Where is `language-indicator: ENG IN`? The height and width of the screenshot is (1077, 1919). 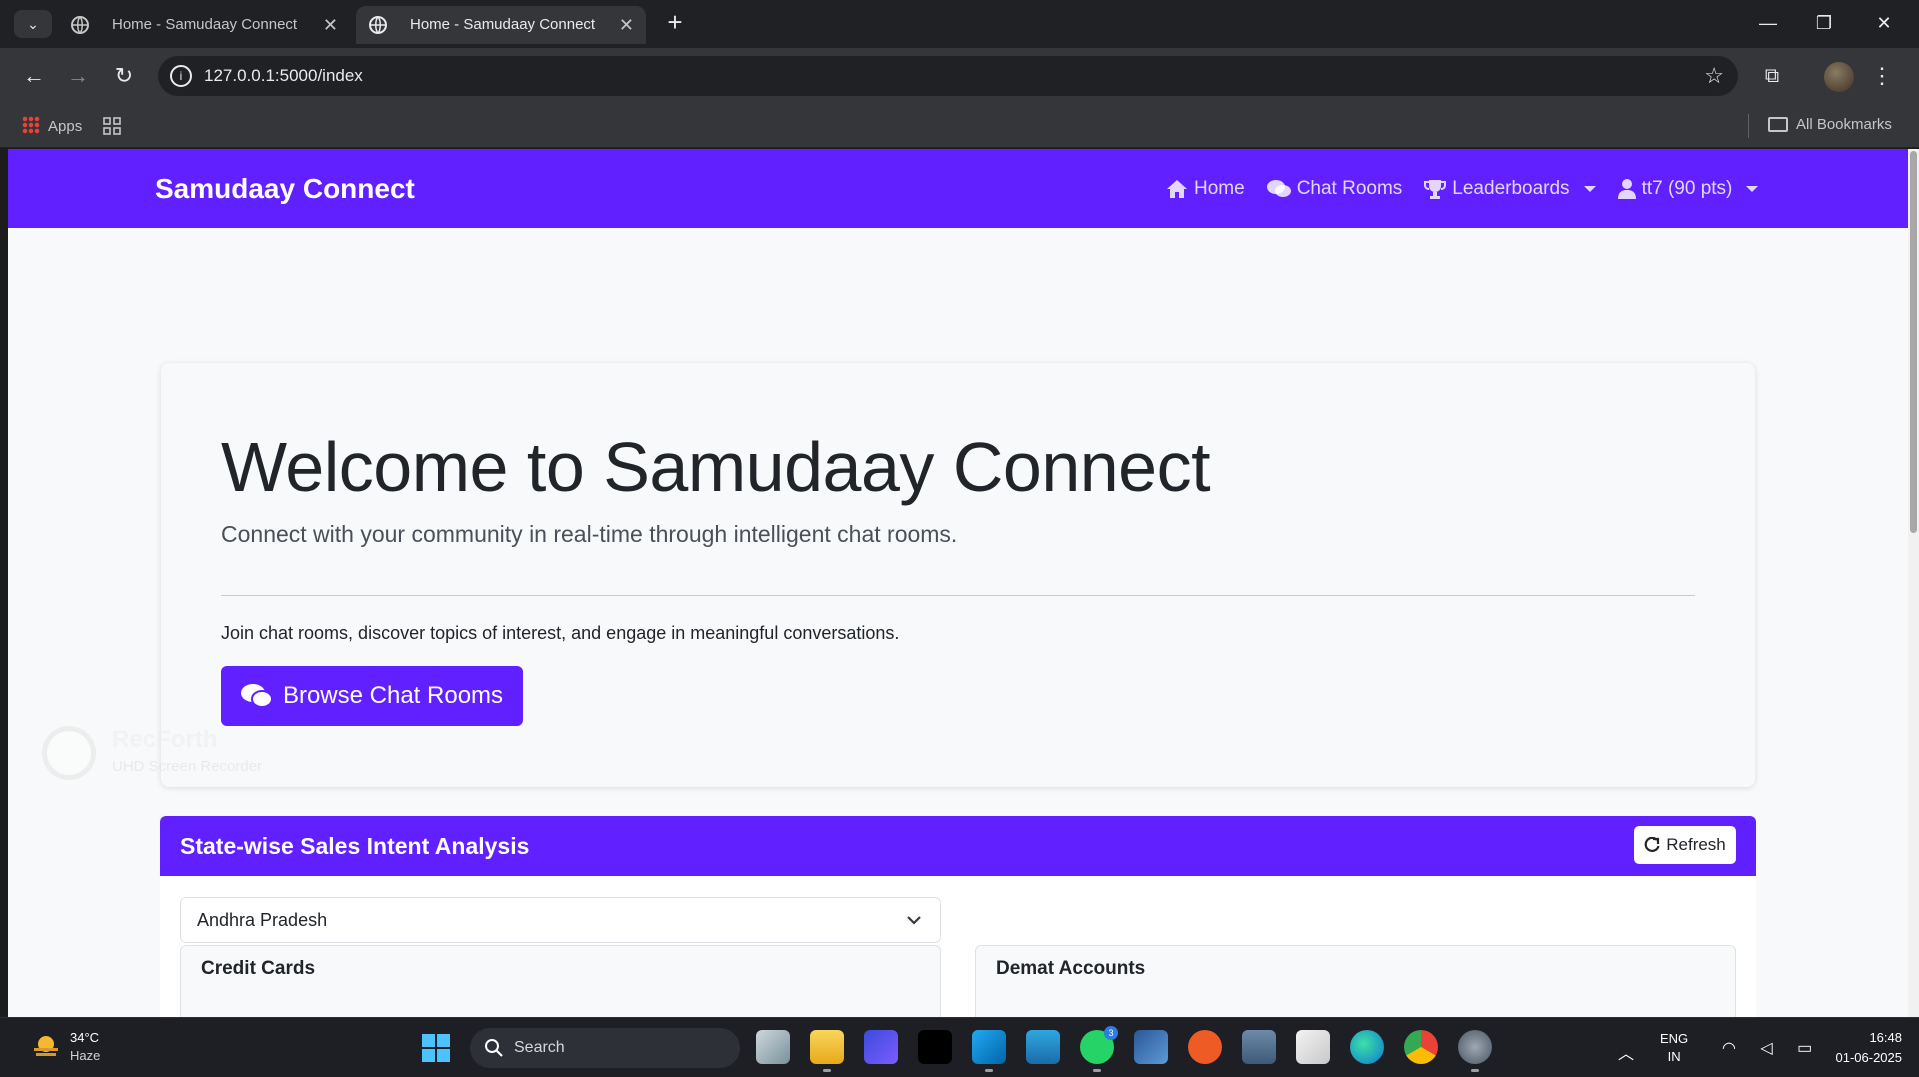 language-indicator: ENG IN is located at coordinates (1674, 1048).